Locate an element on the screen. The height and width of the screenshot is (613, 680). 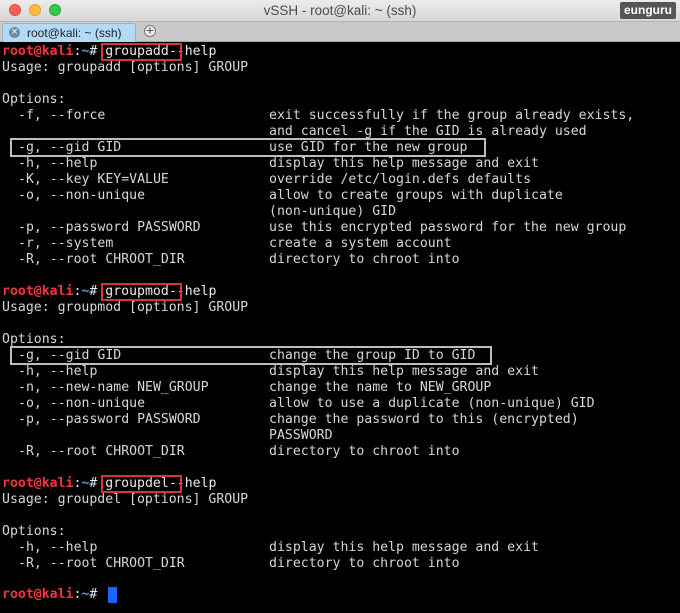
option-flag: -K, --key KEY=VALUE is located at coordinates (93, 179).